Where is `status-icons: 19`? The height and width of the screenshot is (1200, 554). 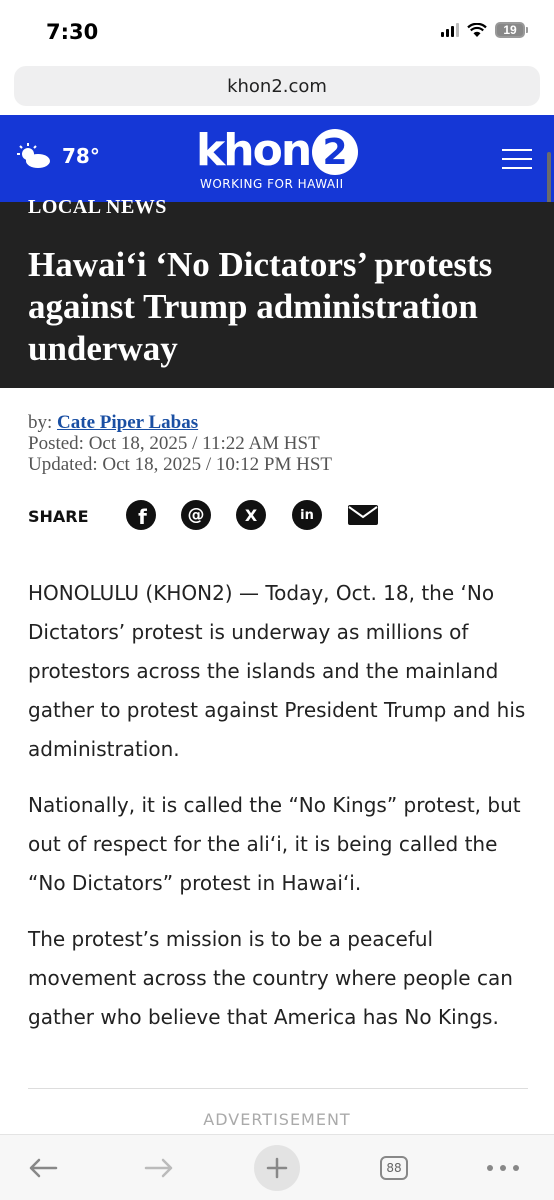 status-icons: 19 is located at coordinates (484, 30).